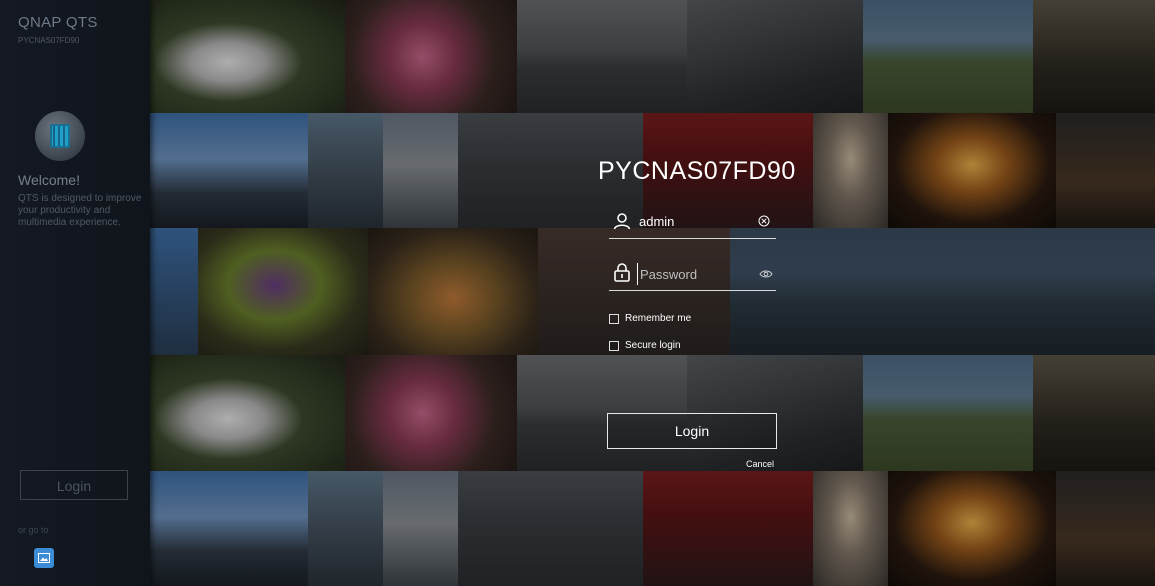 The width and height of the screenshot is (1155, 586). What do you see at coordinates (658, 318) in the screenshot?
I see `remember-me-label: Remember me` at bounding box center [658, 318].